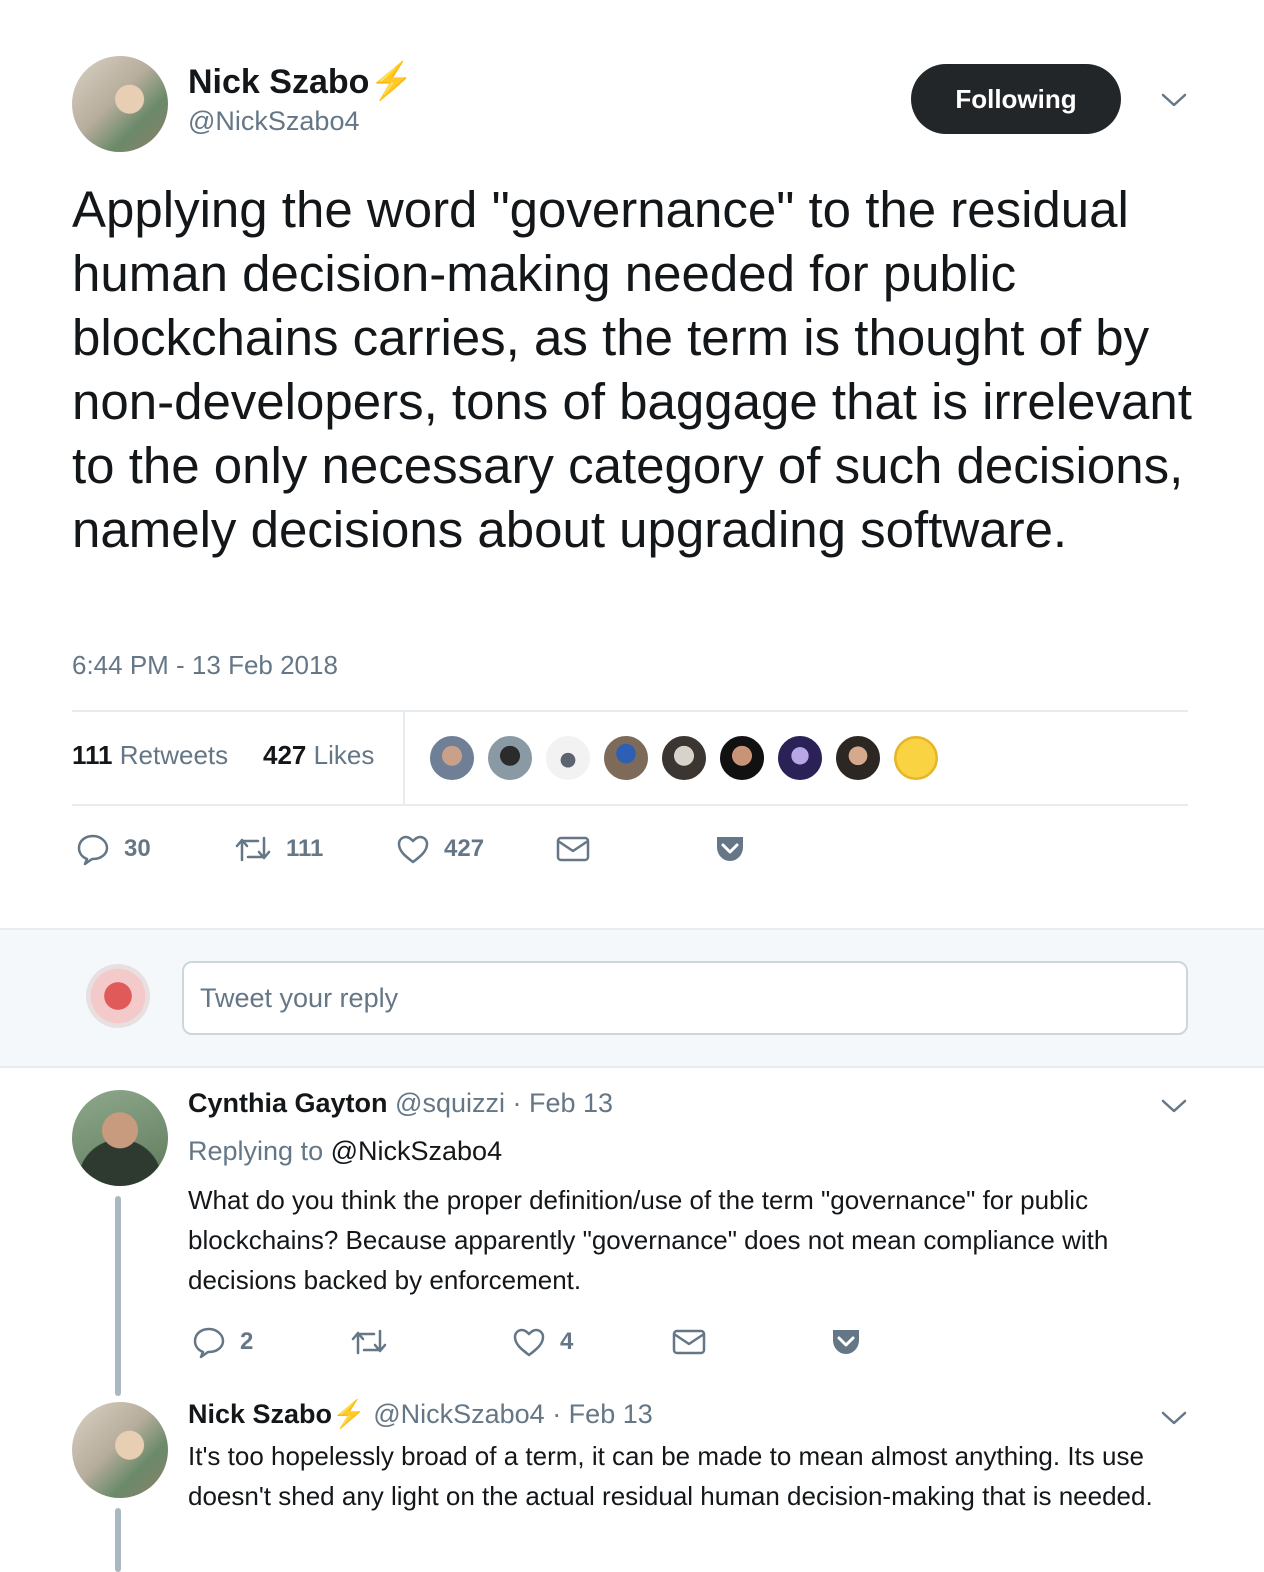 This screenshot has height=1572, width=1264. I want to click on reply-header: Nick Szabo⚡ @NickSzabo4 · Feb 13, so click(420, 1414).